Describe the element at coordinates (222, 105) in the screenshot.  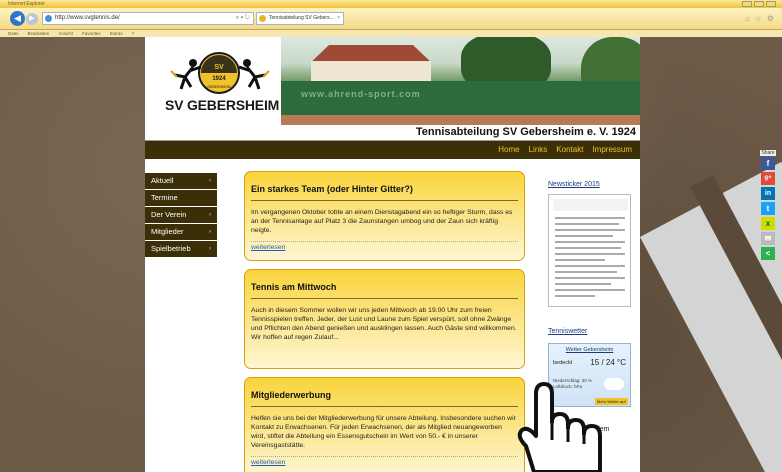
I see `logo-text: SV GEBERSHEIM` at that location.